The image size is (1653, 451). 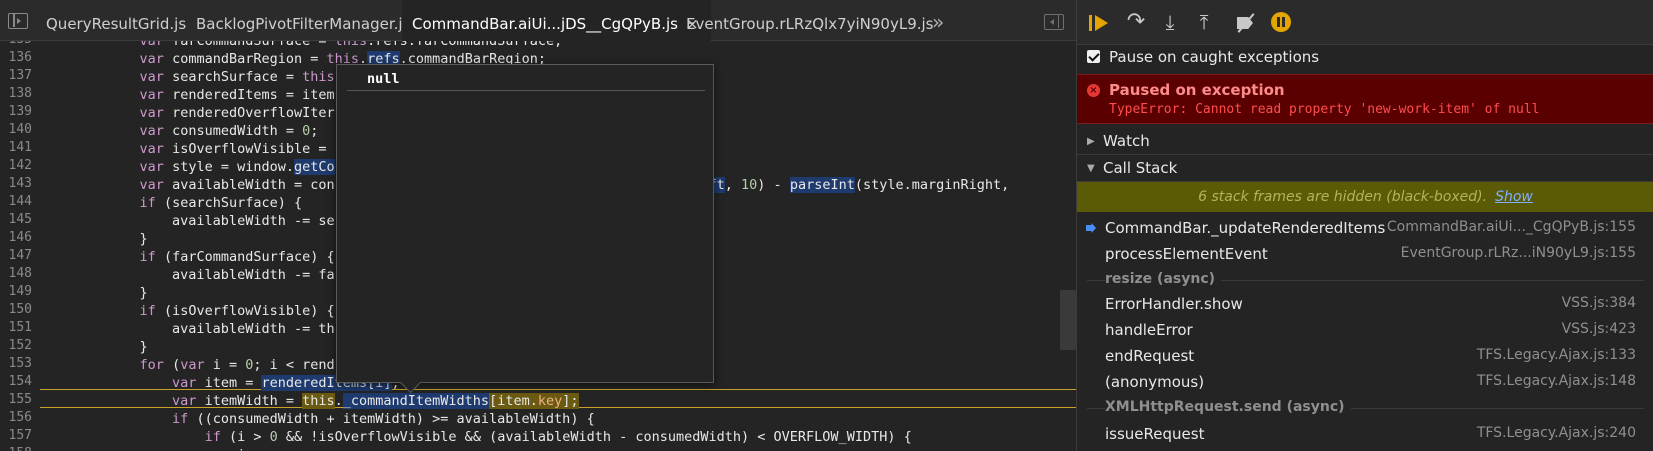 What do you see at coordinates (1365, 168) in the screenshot?
I see `callstack-section-header: ▼ Call Stack` at bounding box center [1365, 168].